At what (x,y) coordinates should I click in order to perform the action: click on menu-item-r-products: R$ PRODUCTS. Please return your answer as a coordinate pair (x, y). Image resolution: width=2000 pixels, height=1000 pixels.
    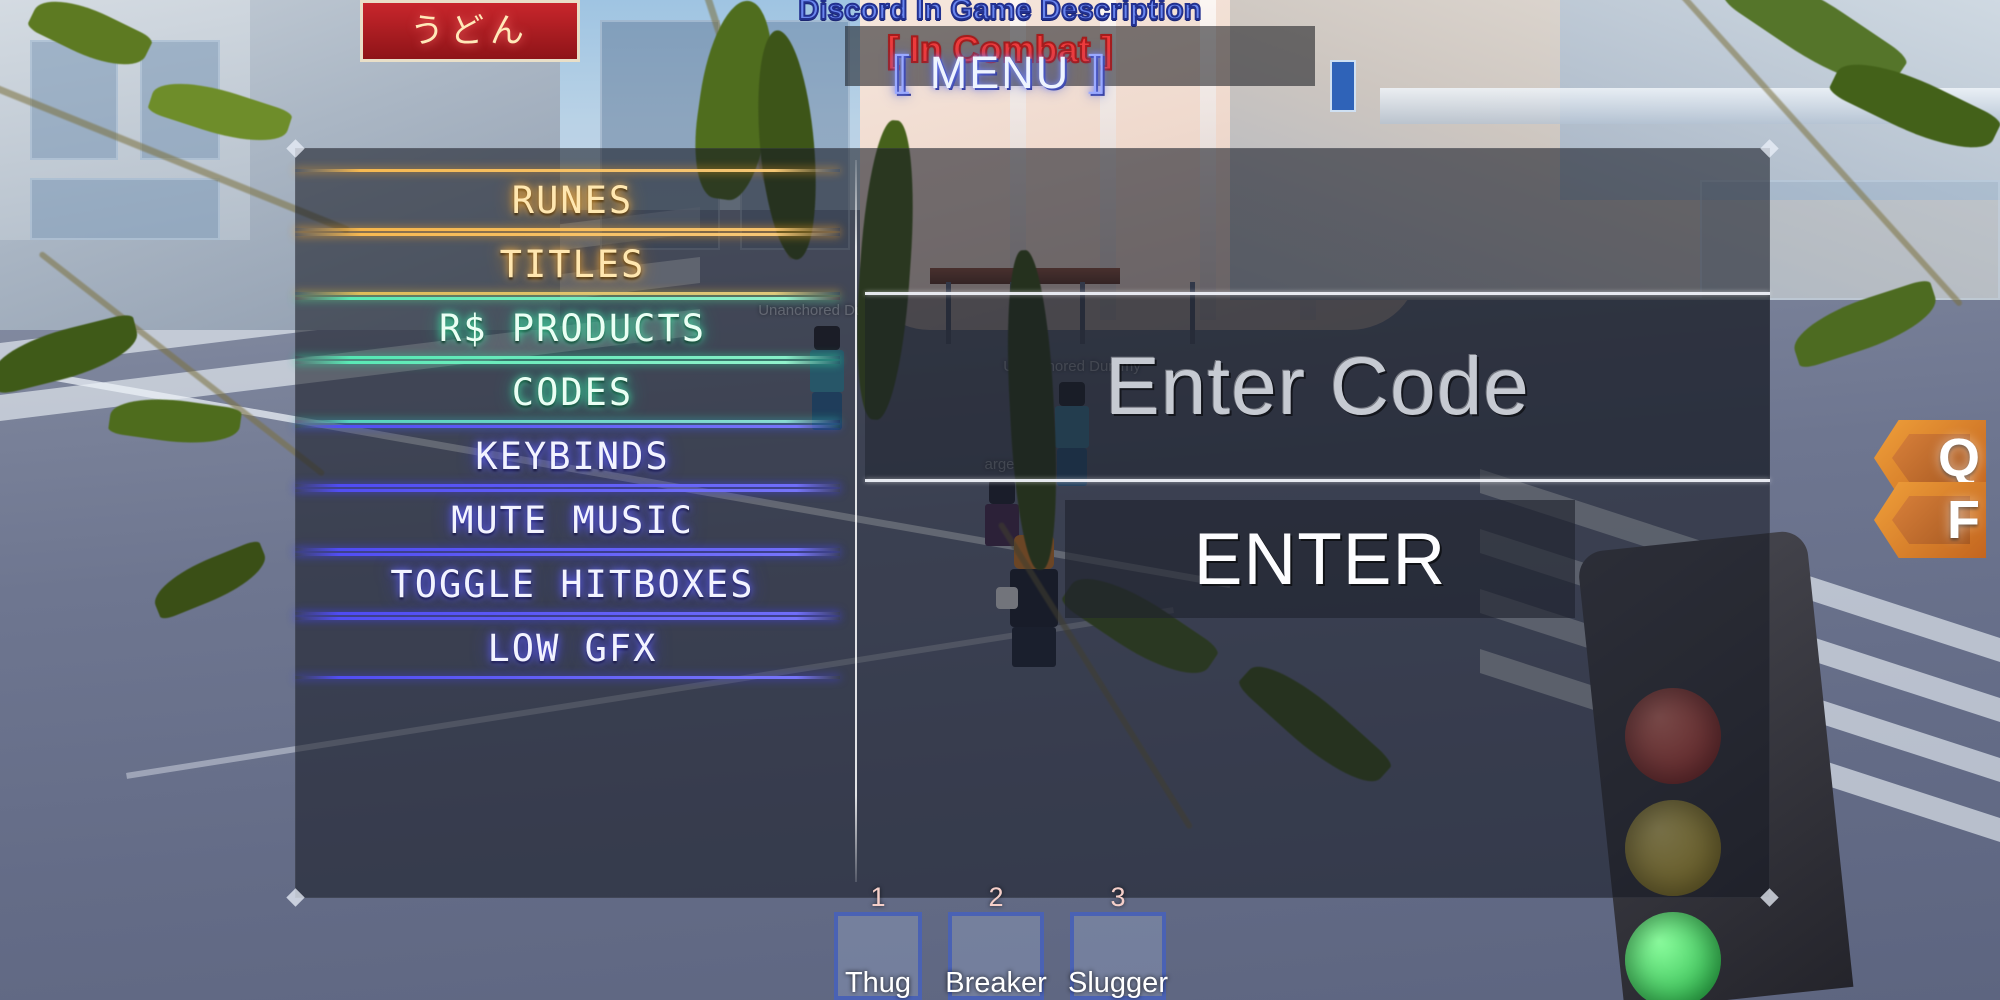
    Looking at the image, I should click on (570, 328).